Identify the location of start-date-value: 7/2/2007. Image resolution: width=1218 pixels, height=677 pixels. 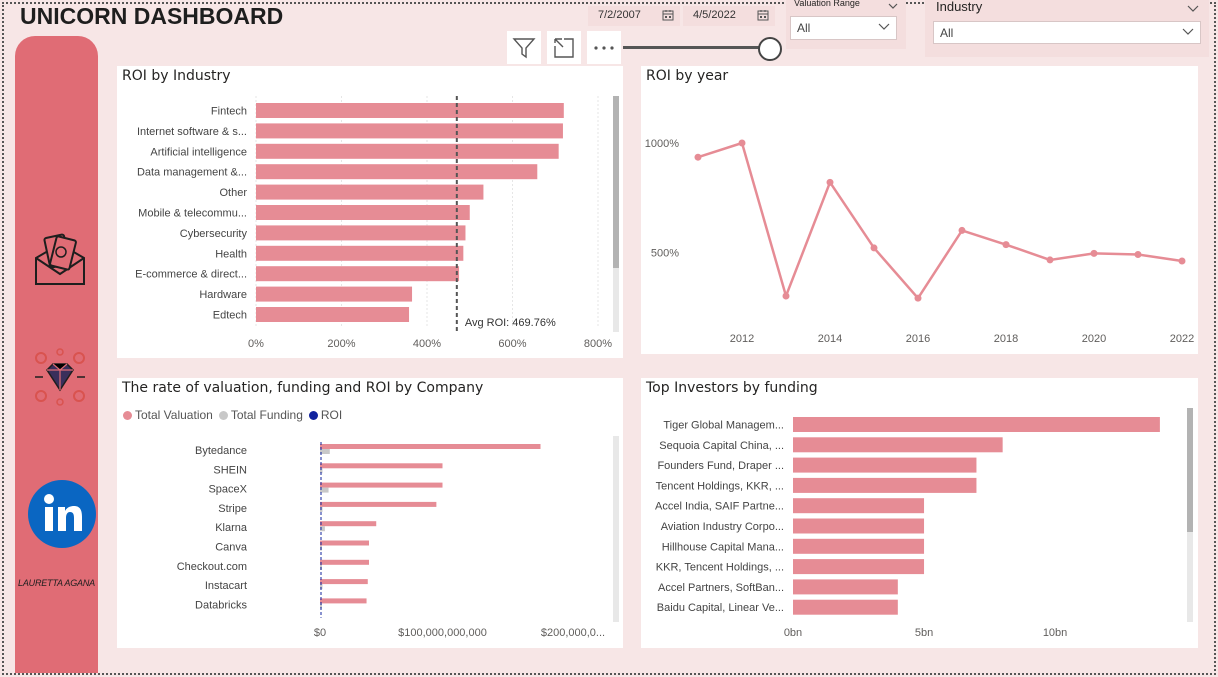
(619, 15).